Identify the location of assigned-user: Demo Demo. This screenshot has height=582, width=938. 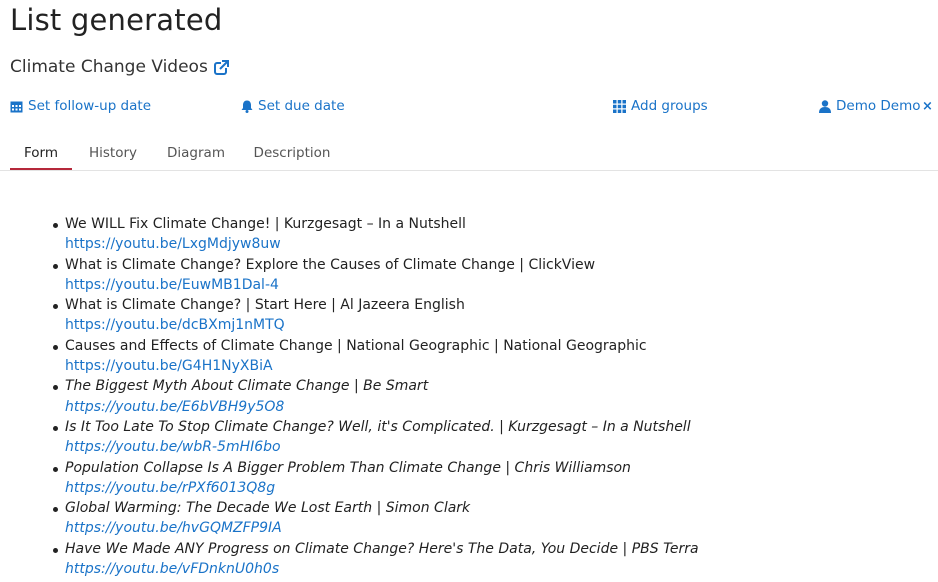
(870, 106).